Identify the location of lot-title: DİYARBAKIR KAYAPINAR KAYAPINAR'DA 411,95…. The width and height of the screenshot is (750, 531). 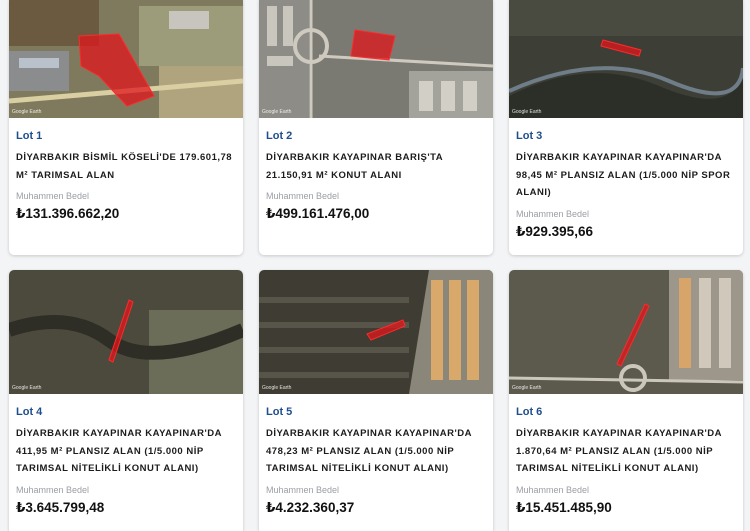
(126, 451).